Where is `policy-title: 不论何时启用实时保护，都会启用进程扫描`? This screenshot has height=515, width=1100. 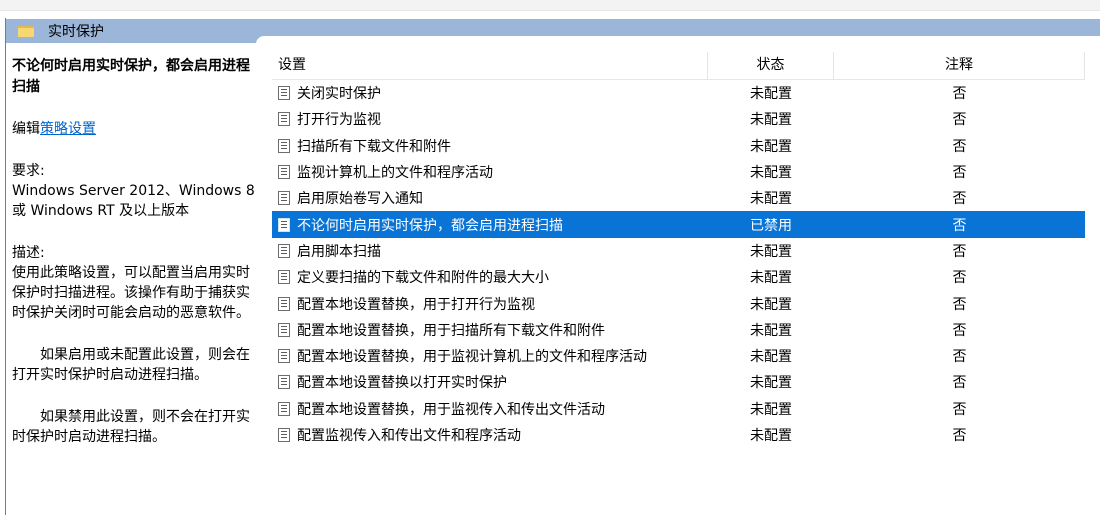
policy-title: 不论何时启用实时保护，都会启用进程扫描 is located at coordinates (131, 76).